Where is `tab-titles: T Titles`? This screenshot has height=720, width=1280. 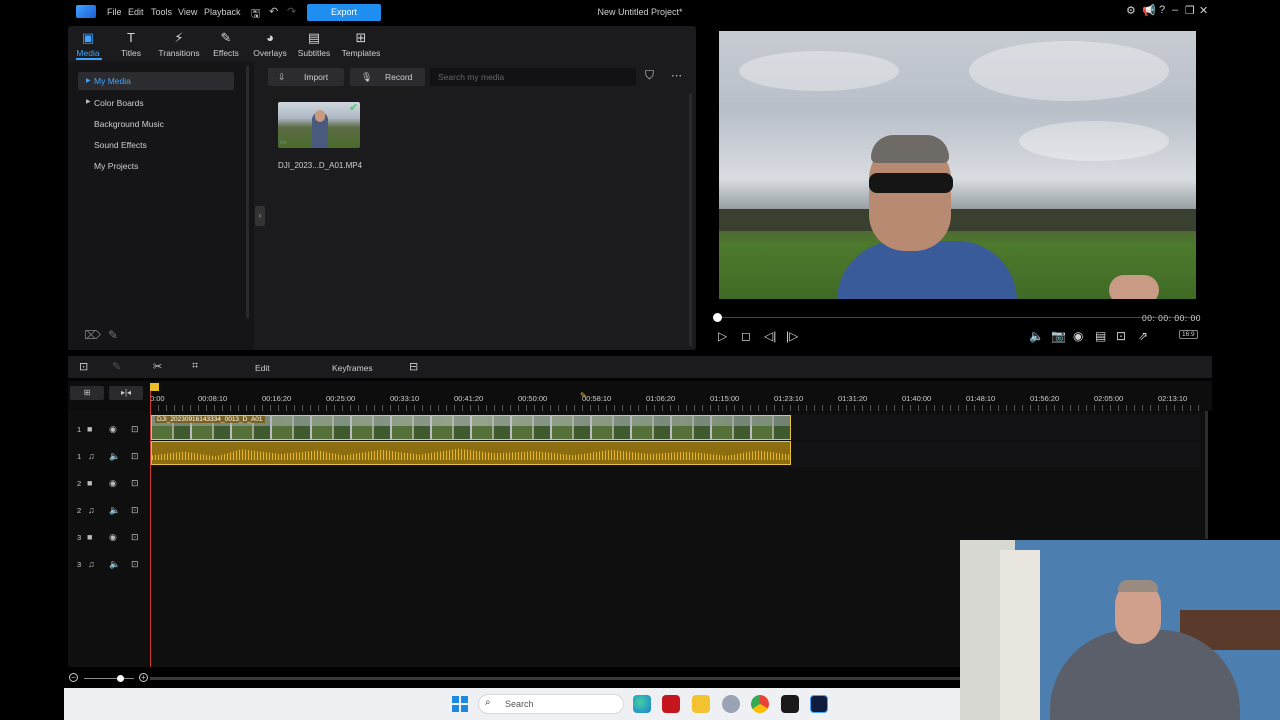 tab-titles: T Titles is located at coordinates (131, 44).